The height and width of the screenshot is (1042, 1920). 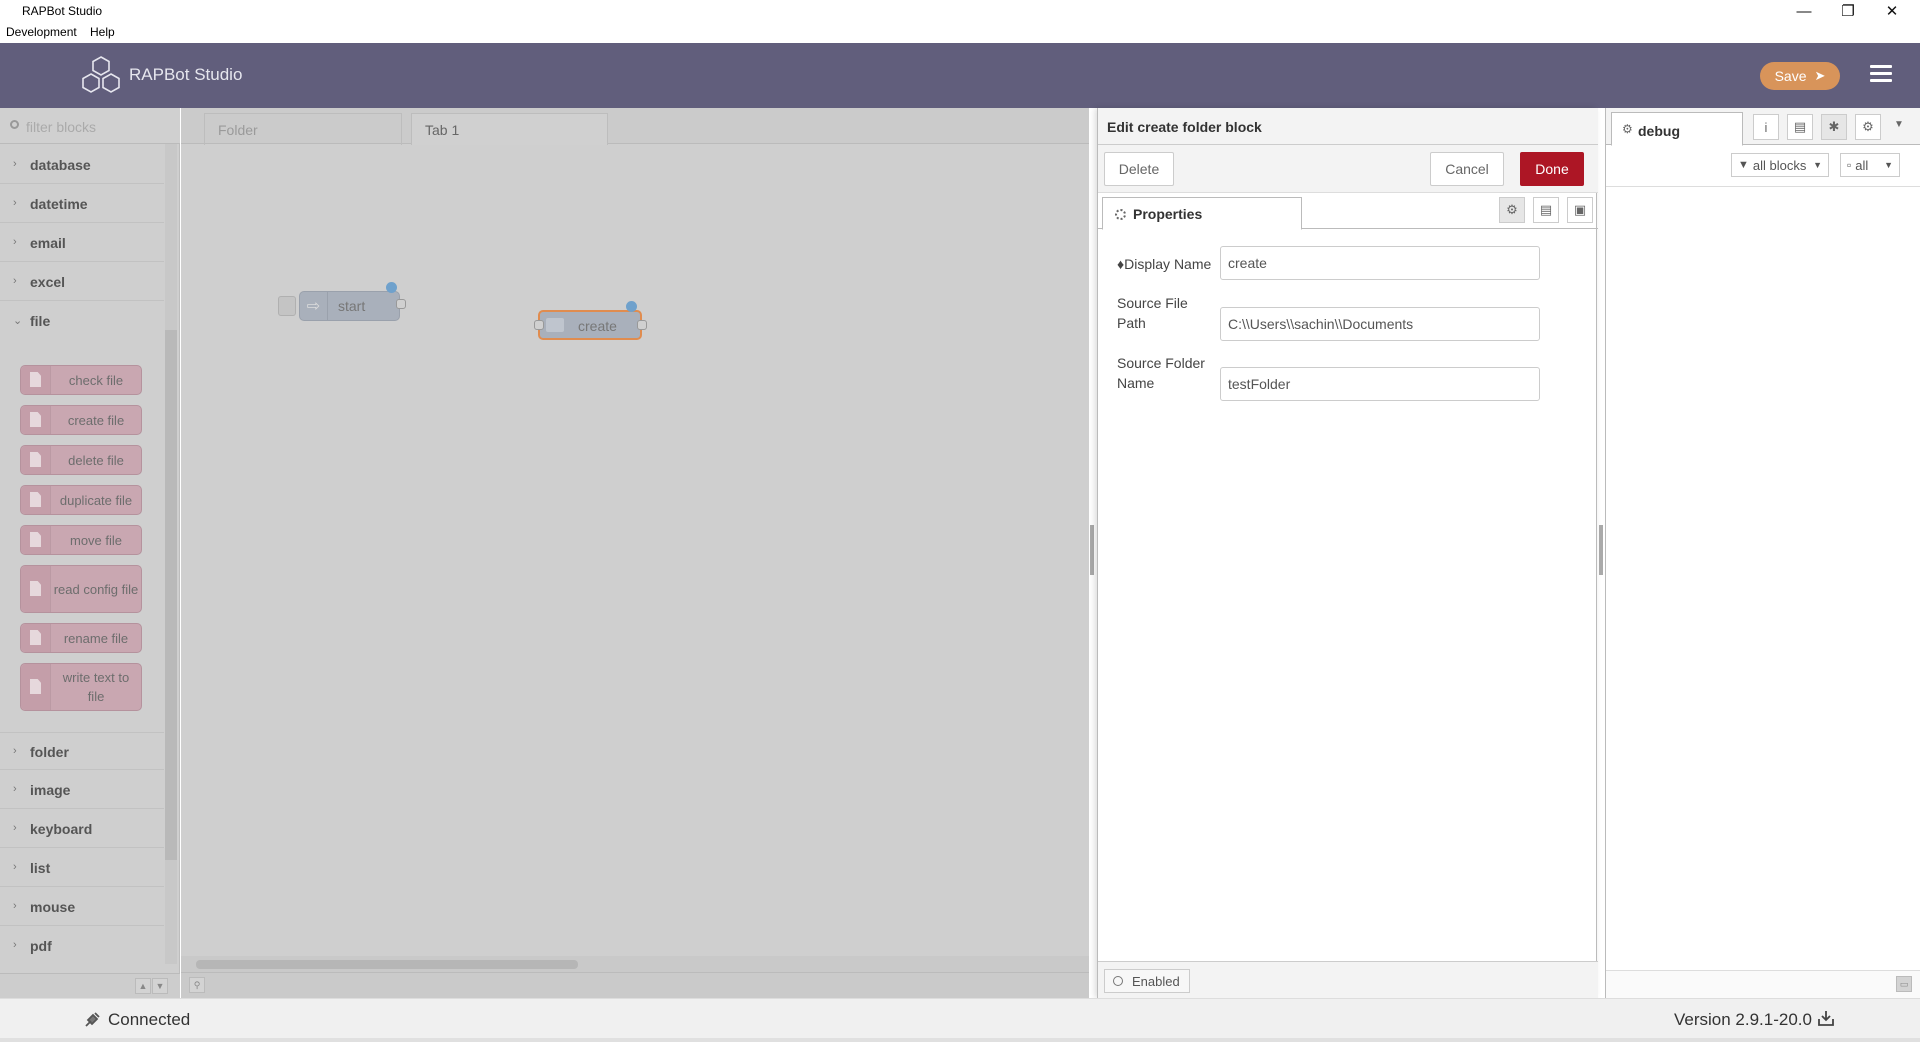 I want to click on delete-button: Delete, so click(x=1139, y=169).